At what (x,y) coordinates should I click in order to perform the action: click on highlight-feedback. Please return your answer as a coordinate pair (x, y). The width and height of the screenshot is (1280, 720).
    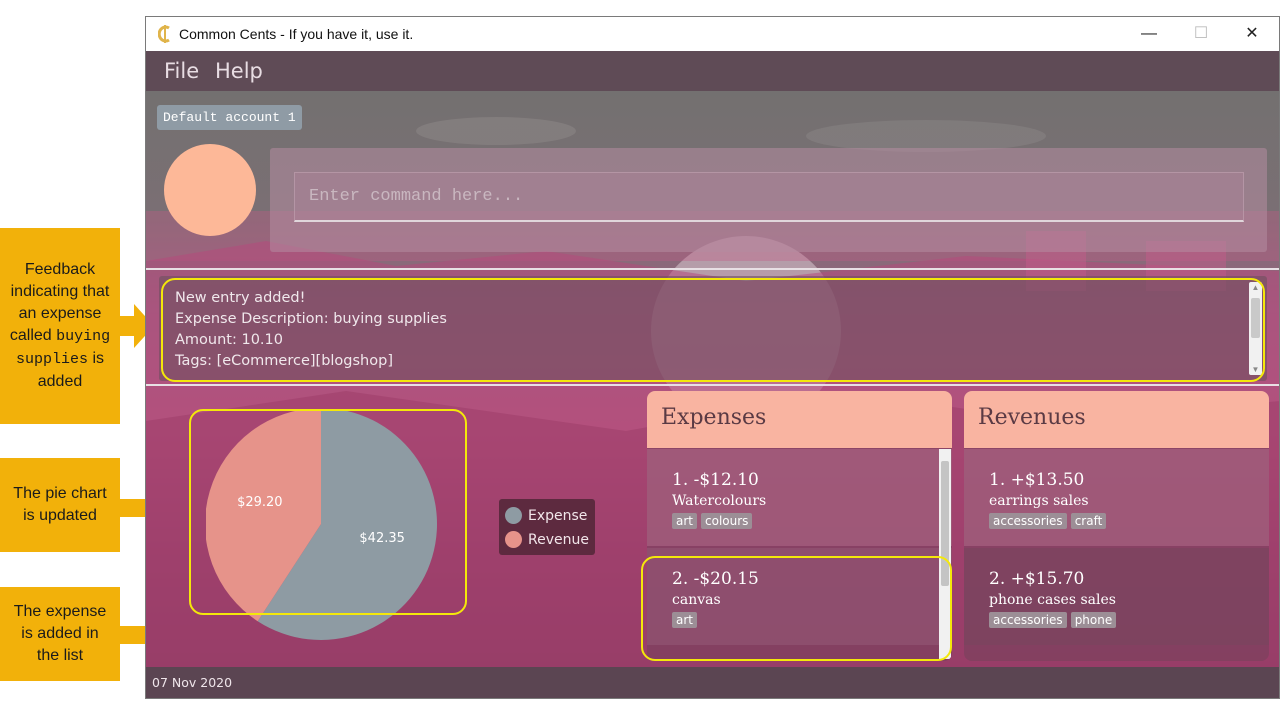
    Looking at the image, I should click on (713, 330).